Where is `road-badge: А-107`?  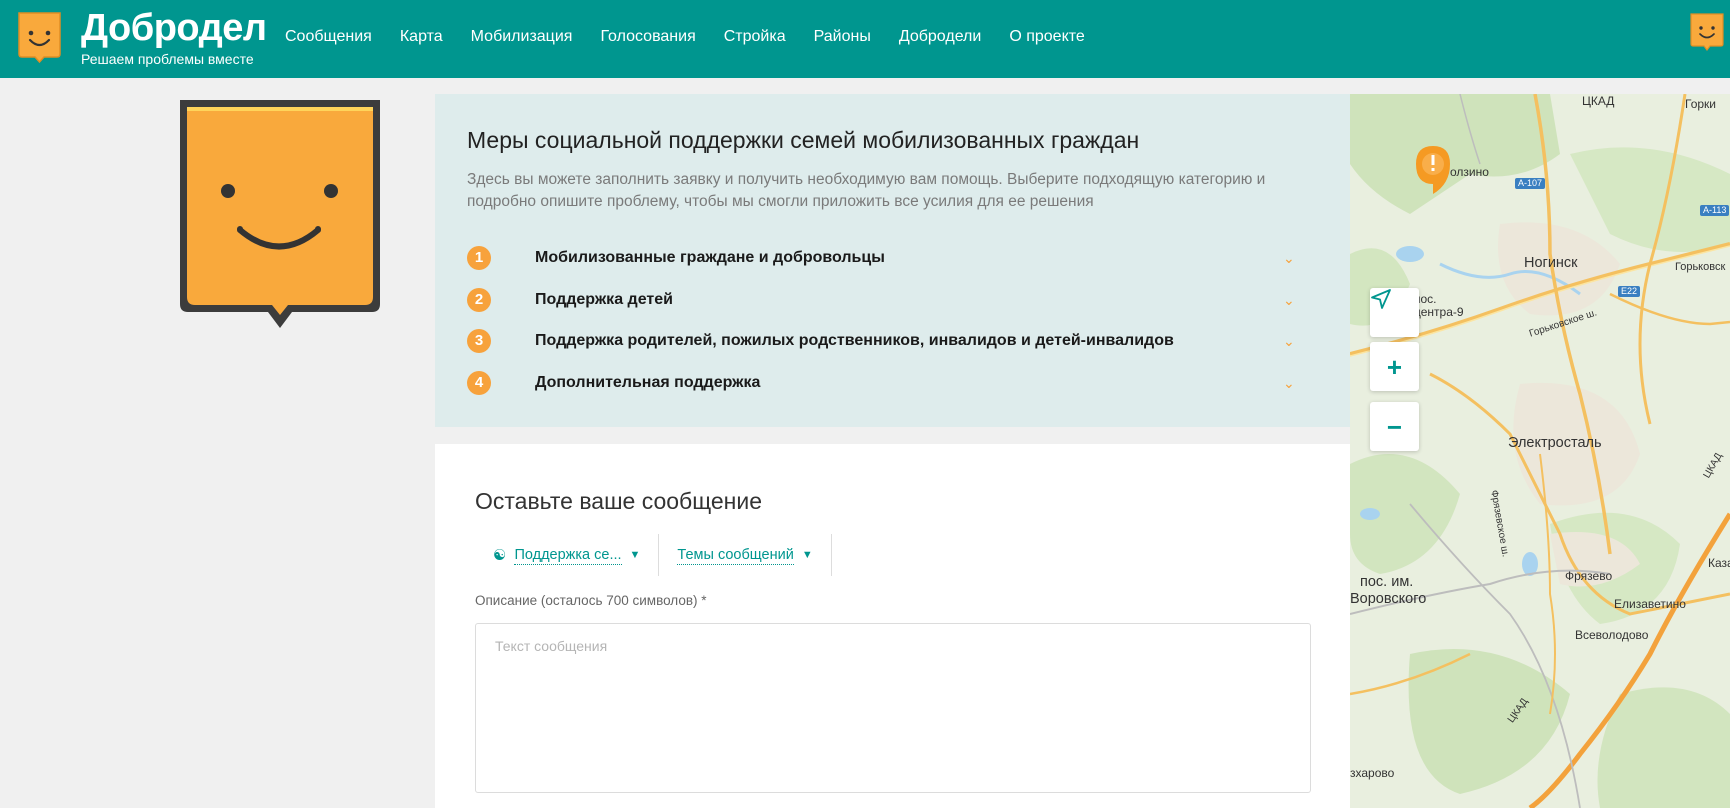
road-badge: А-107 is located at coordinates (1530, 183).